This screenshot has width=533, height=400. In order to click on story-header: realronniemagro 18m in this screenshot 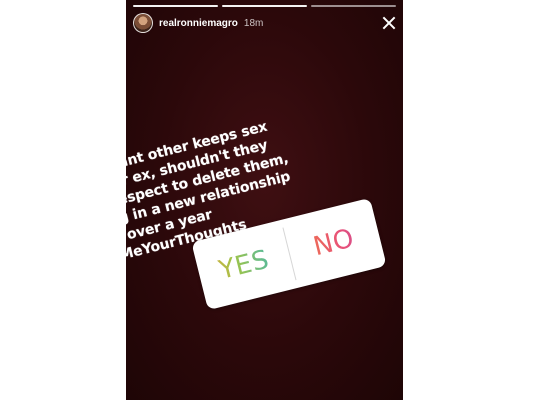, I will do `click(264, 23)`.